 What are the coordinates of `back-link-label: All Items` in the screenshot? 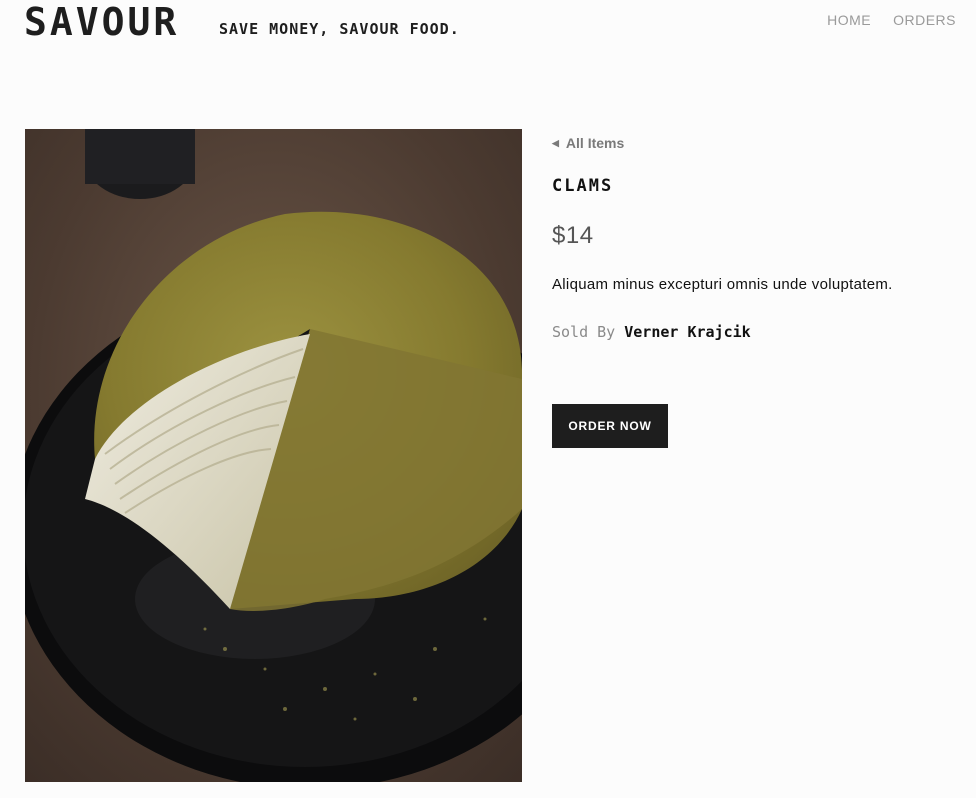 It's located at (595, 143).